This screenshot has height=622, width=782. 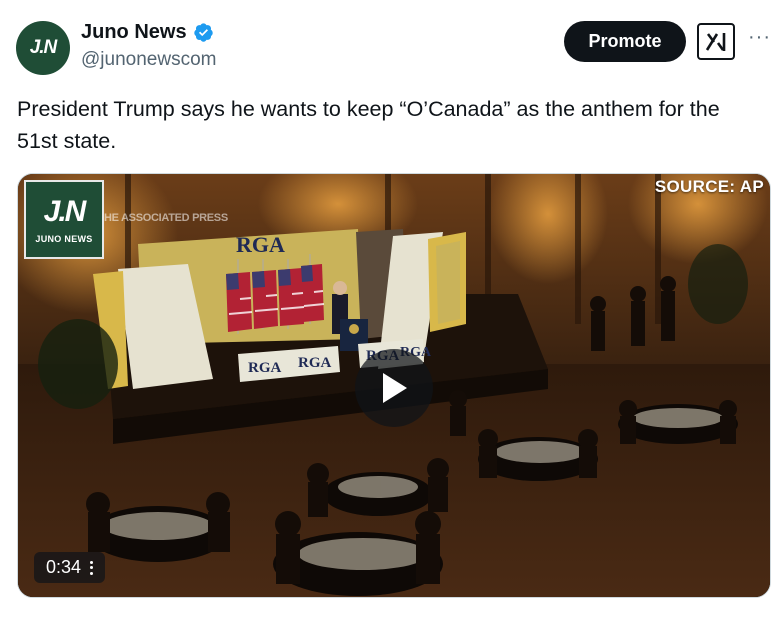 What do you see at coordinates (166, 218) in the screenshot?
I see `ap-watermark: HE ASSOCIATED PRESS` at bounding box center [166, 218].